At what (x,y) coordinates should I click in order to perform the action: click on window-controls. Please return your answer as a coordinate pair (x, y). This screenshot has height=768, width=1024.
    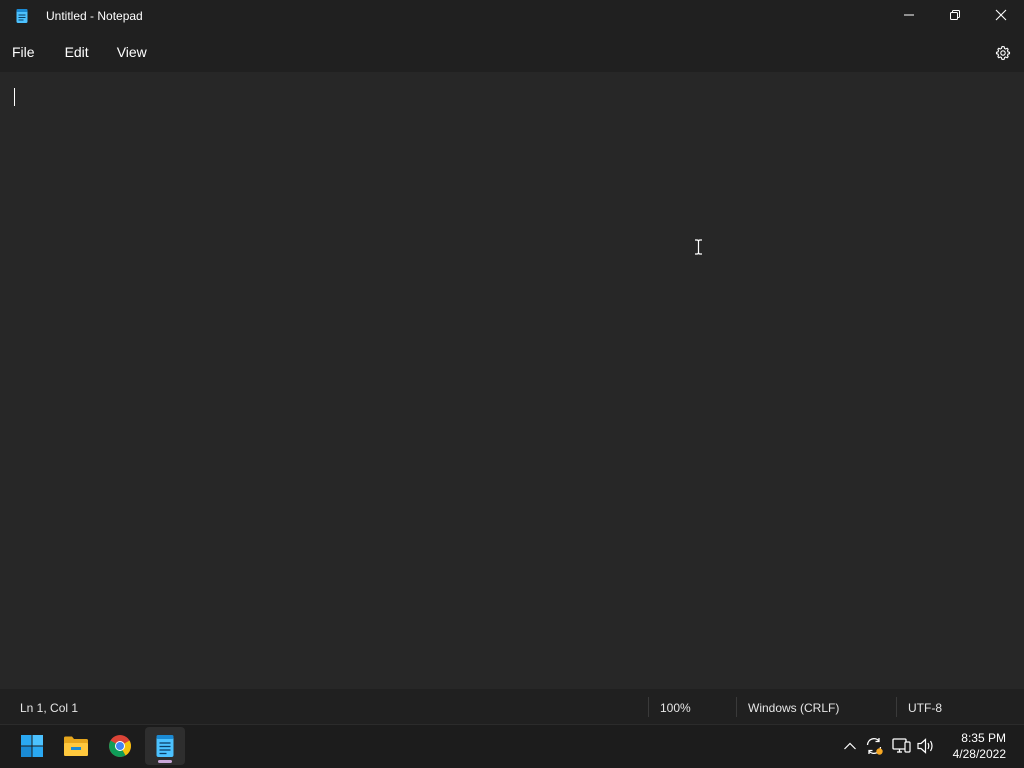
    Looking at the image, I should click on (955, 15).